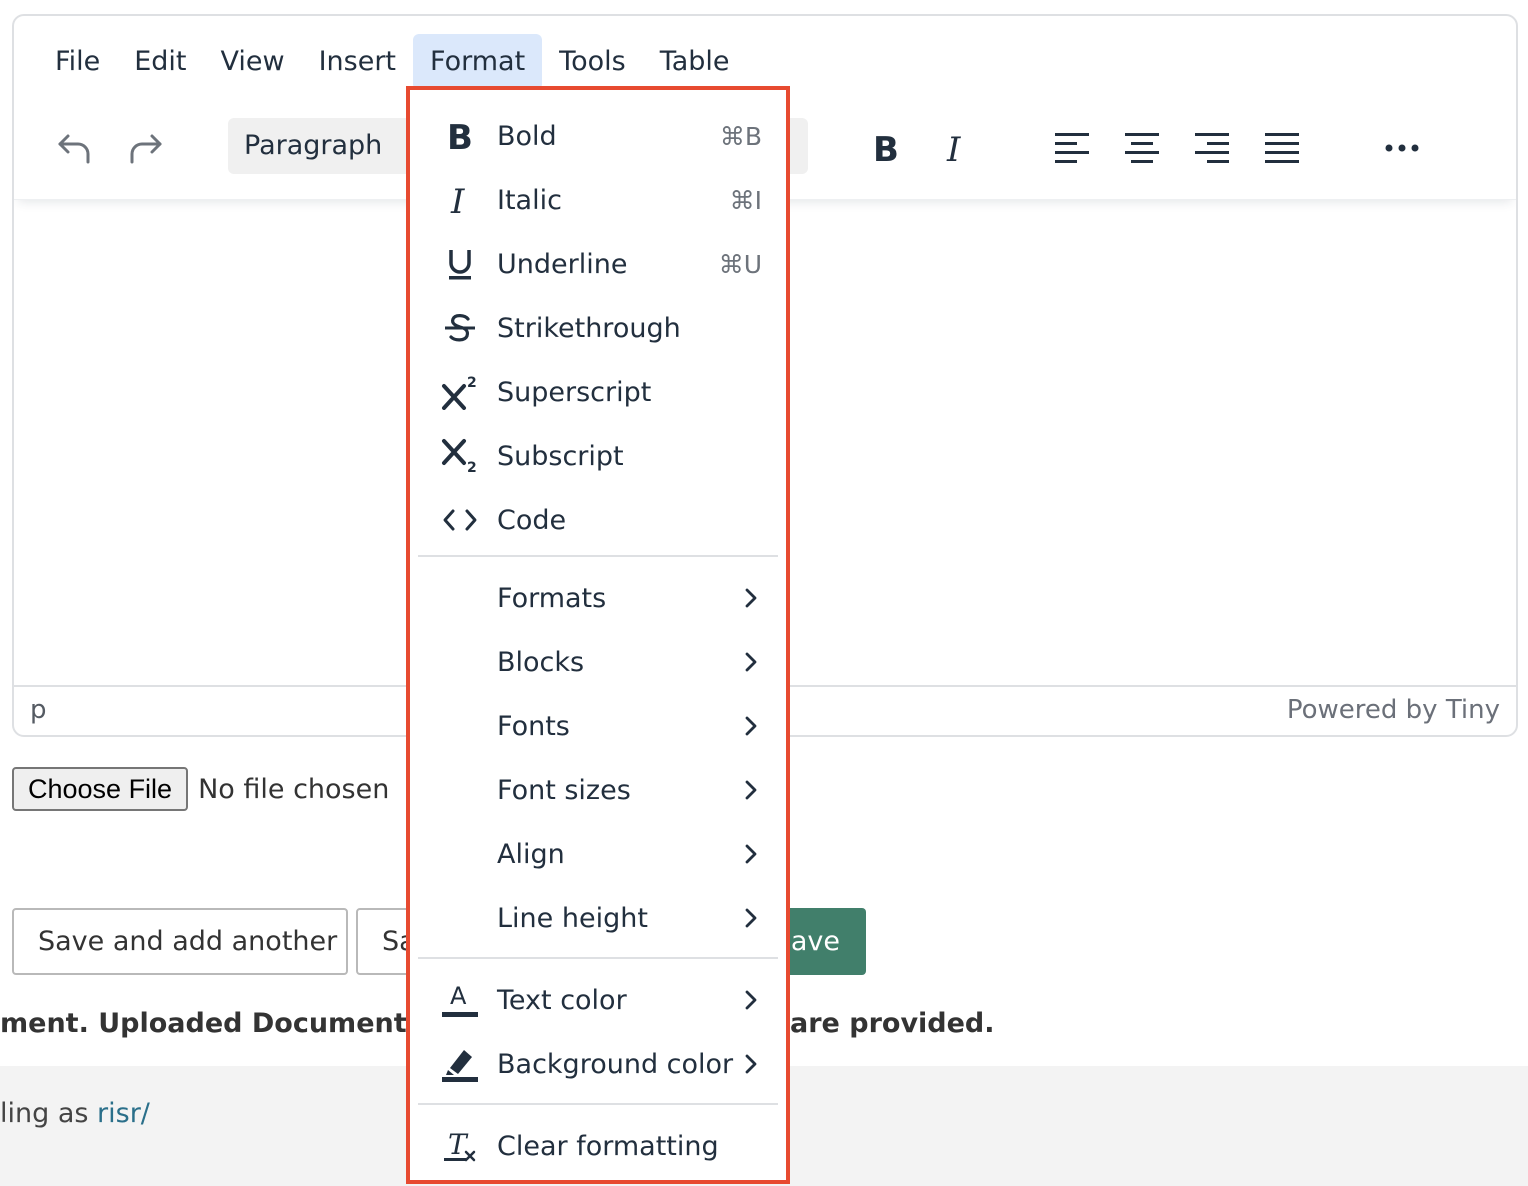  What do you see at coordinates (357, 62) in the screenshot?
I see `menu-insert: Insert` at bounding box center [357, 62].